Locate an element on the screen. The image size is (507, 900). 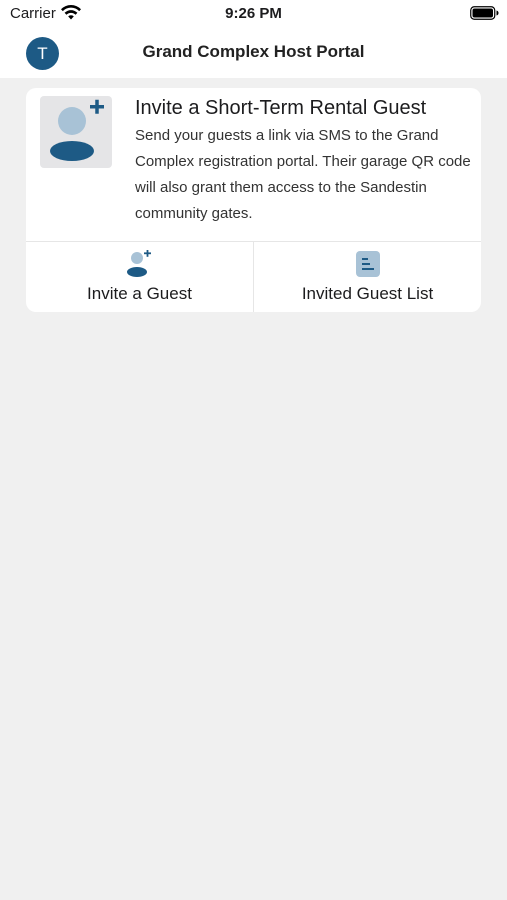
invite-guest-label: Invite a Guest is located at coordinates (139, 293).